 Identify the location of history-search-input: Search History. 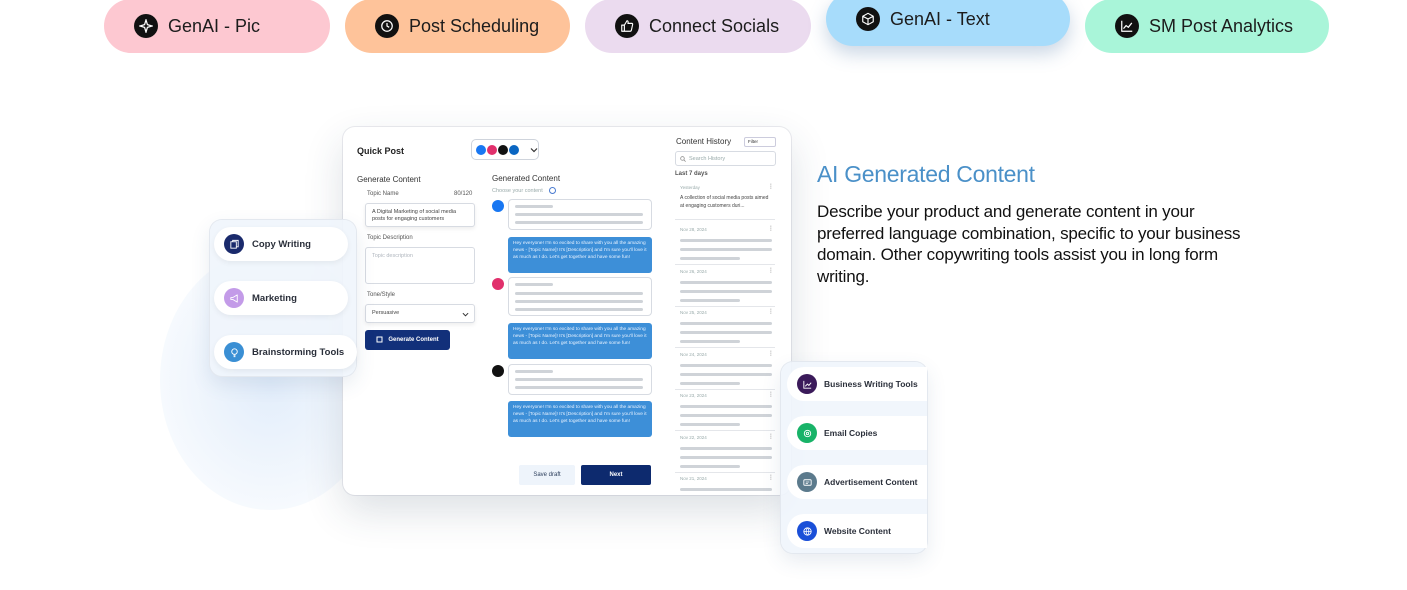
(725, 158).